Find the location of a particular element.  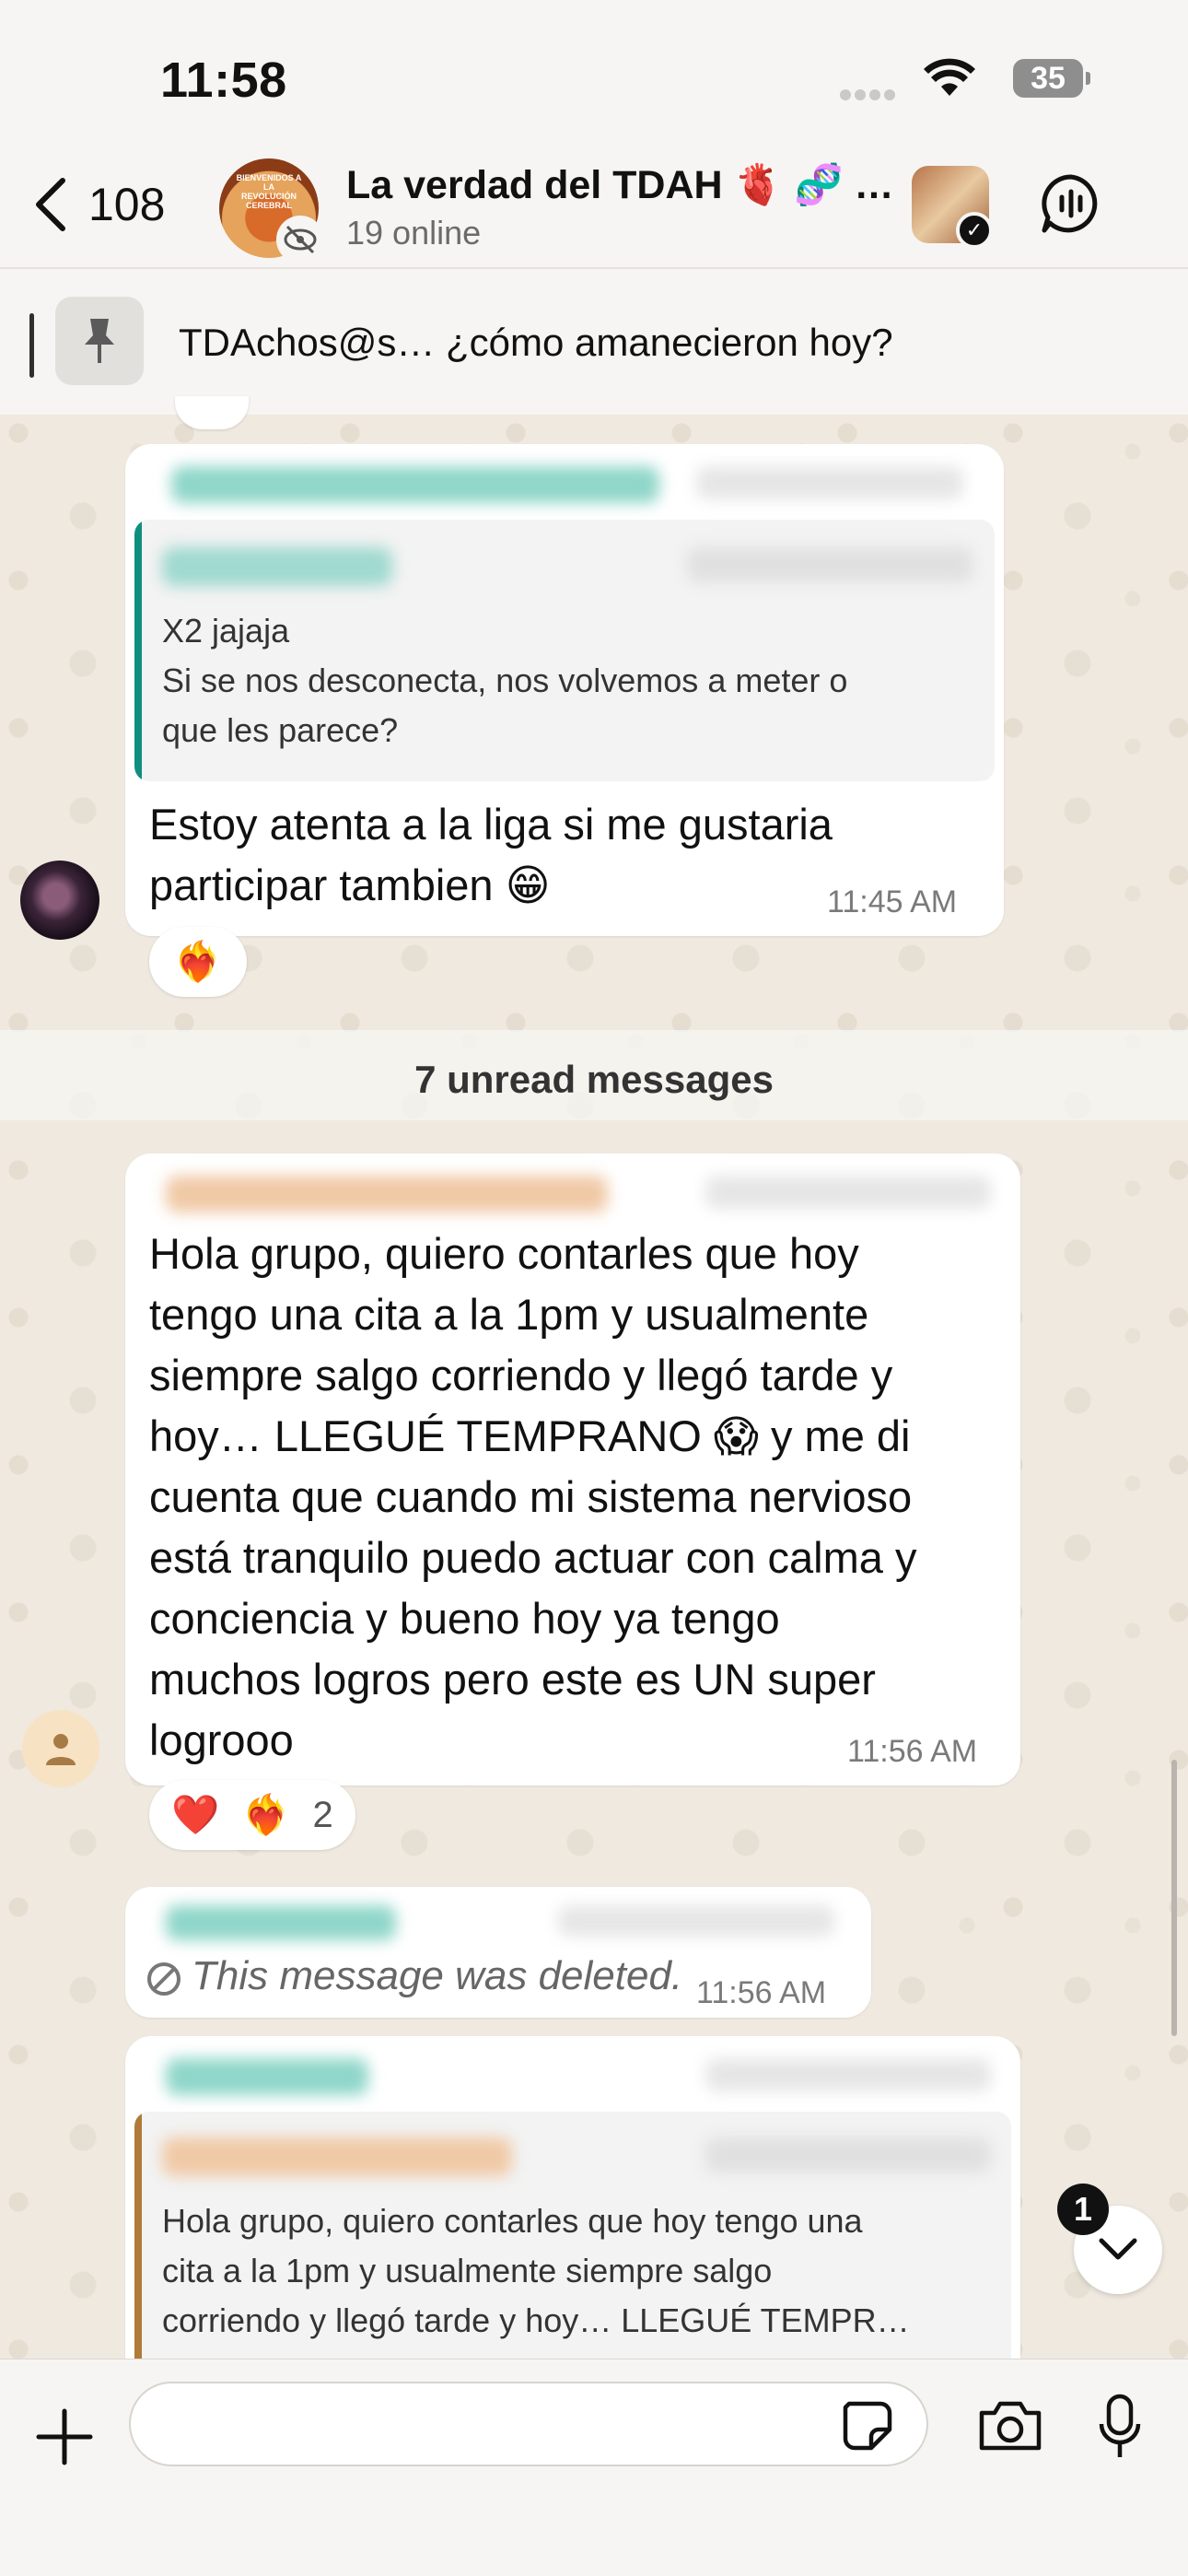

voice-chat-icon is located at coordinates (1071, 203).